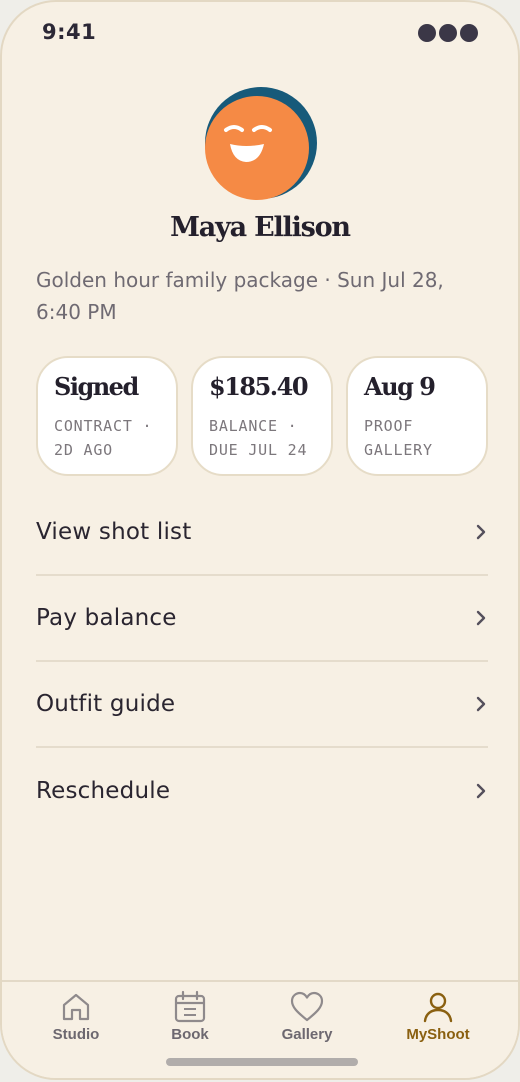 Image resolution: width=520 pixels, height=1082 pixels. What do you see at coordinates (76, 1007) in the screenshot?
I see `home-icon` at bounding box center [76, 1007].